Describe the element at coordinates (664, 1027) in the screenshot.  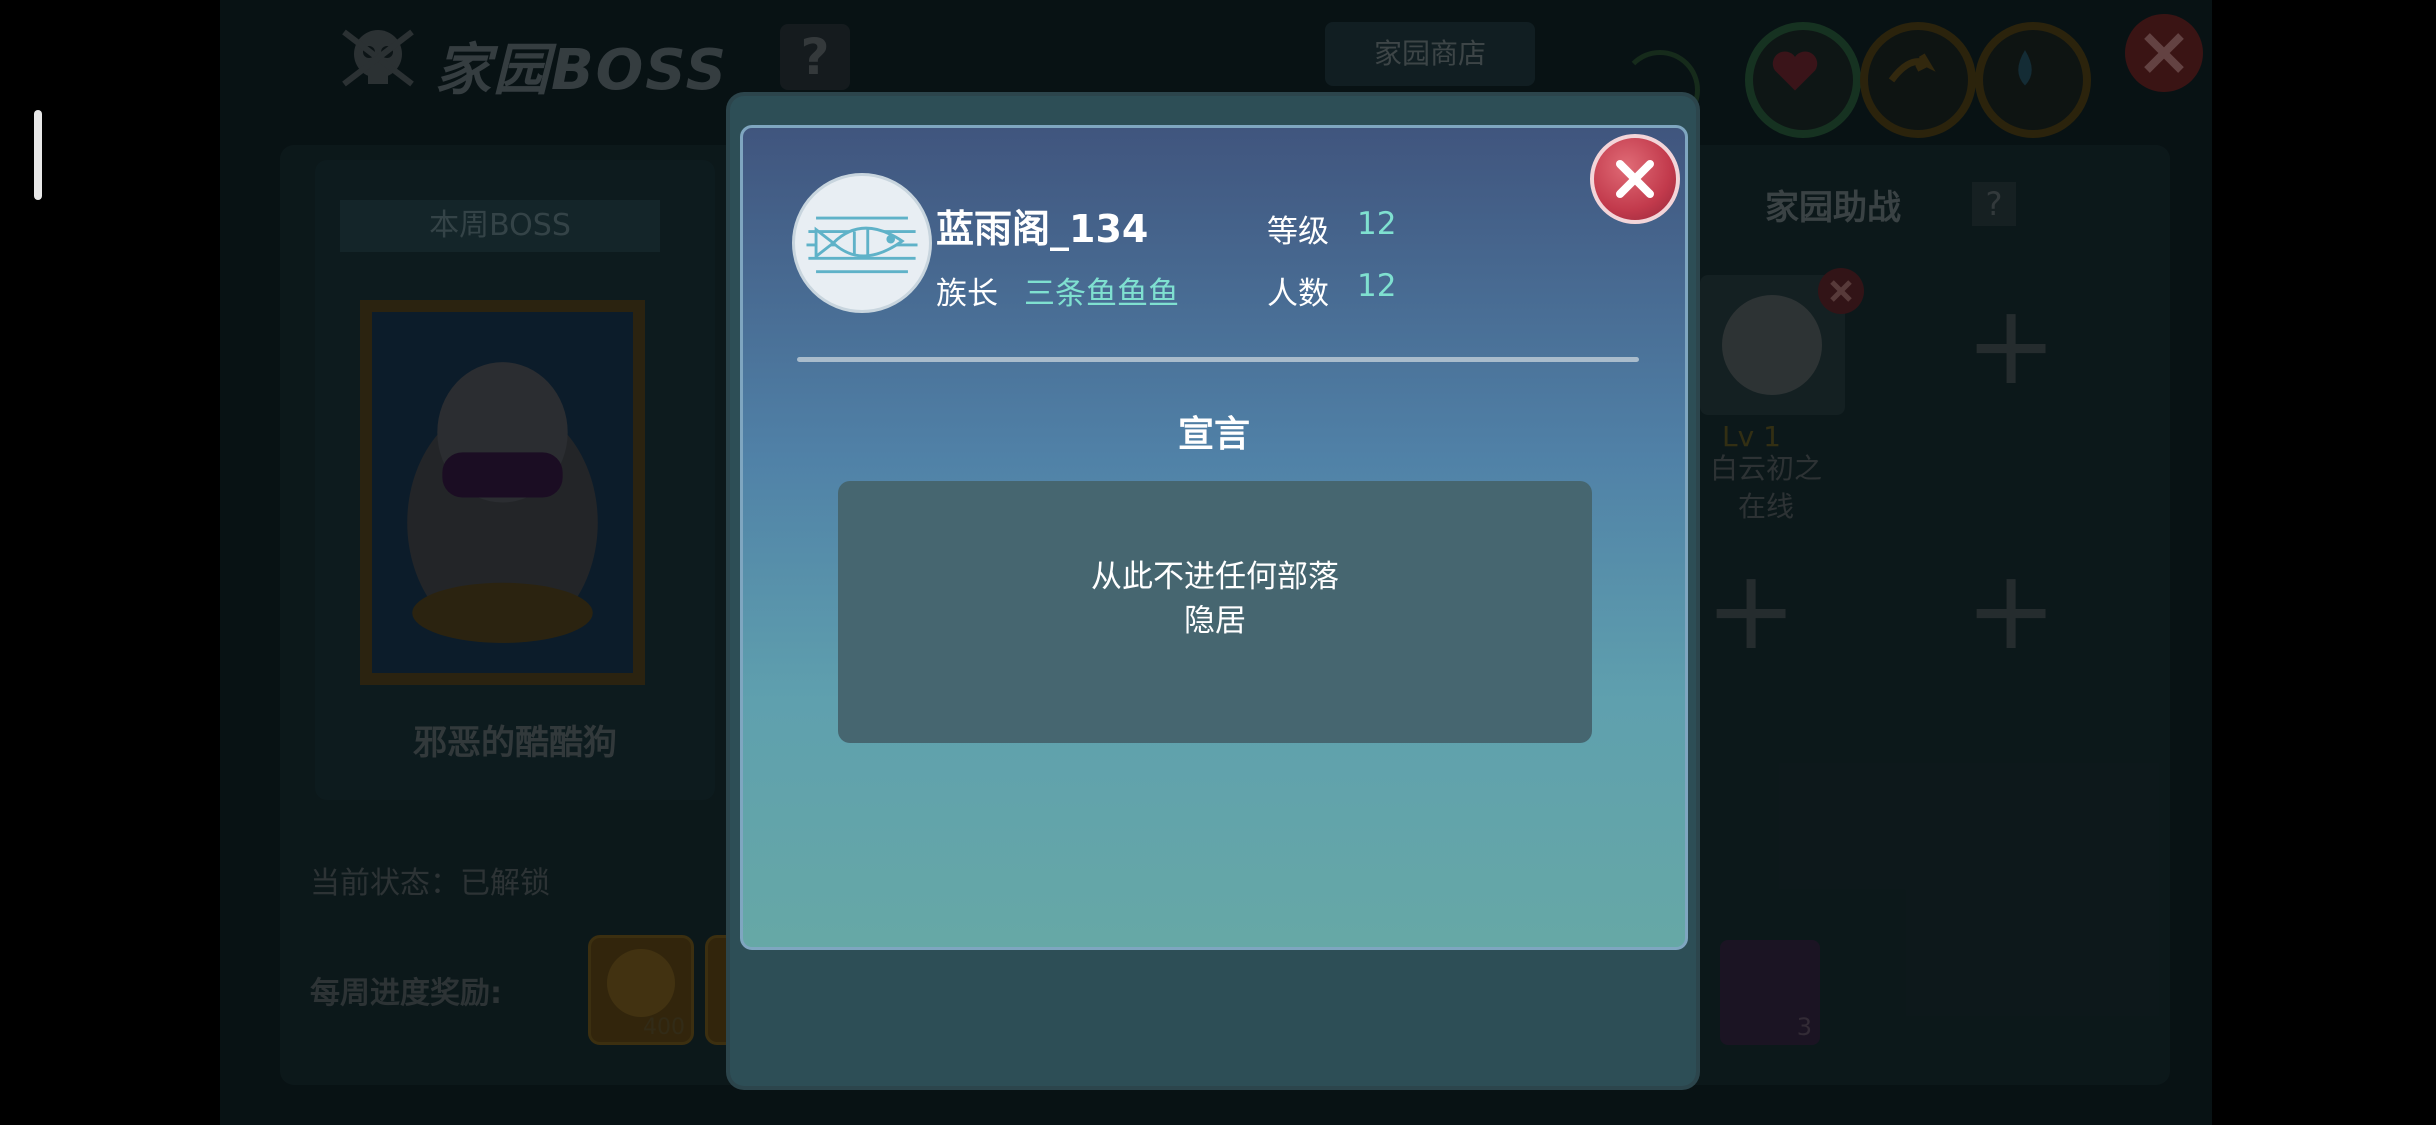
I see `reward-count: 400` at that location.